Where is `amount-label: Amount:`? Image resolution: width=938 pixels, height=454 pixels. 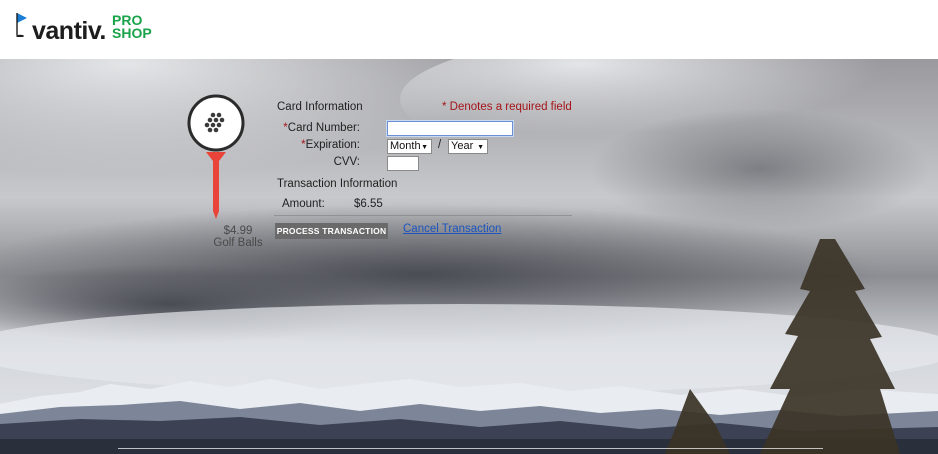 amount-label: Amount: is located at coordinates (303, 204).